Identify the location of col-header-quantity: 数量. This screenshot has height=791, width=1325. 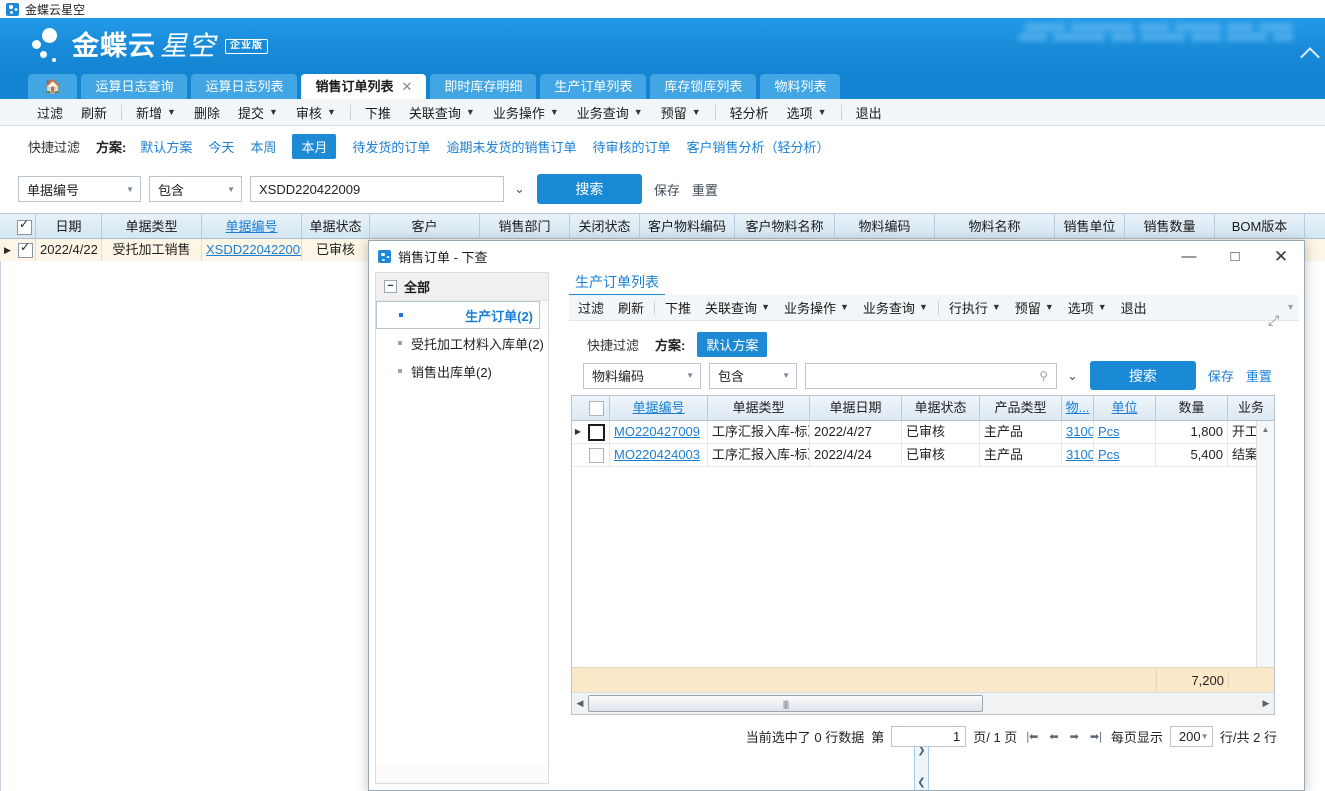
(1192, 408).